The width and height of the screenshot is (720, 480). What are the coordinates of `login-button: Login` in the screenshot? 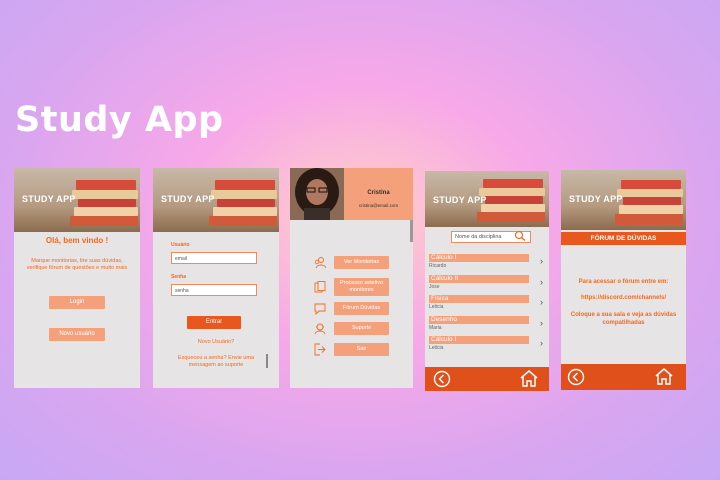 It's located at (77, 302).